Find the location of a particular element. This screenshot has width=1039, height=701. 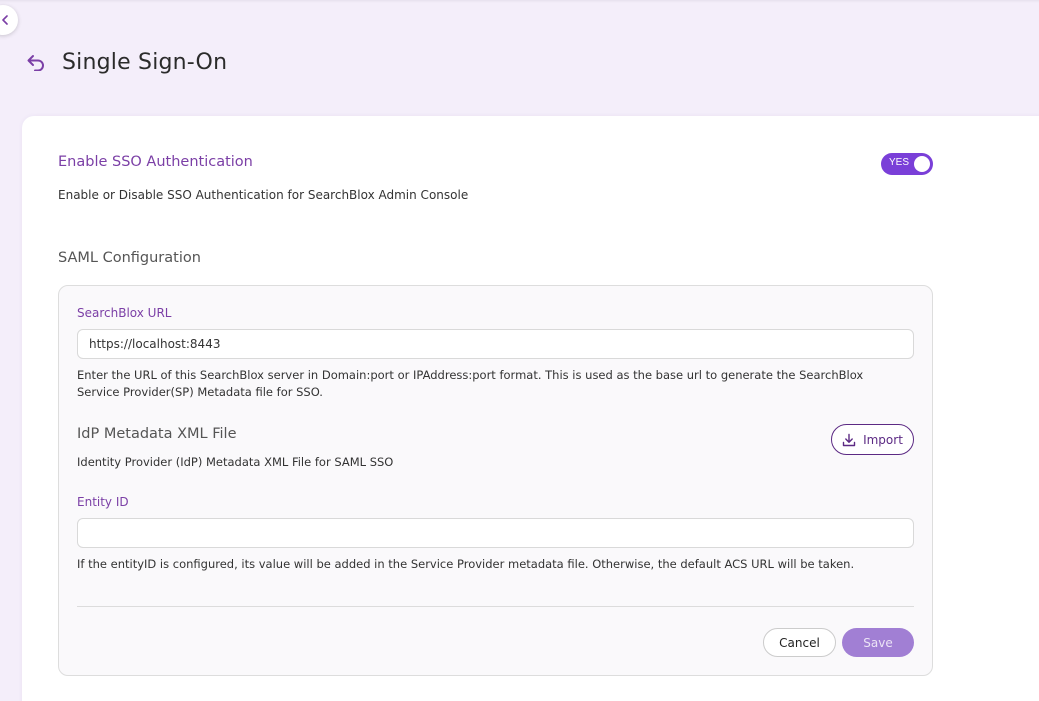

sso-enable-toggle: YES is located at coordinates (907, 164).